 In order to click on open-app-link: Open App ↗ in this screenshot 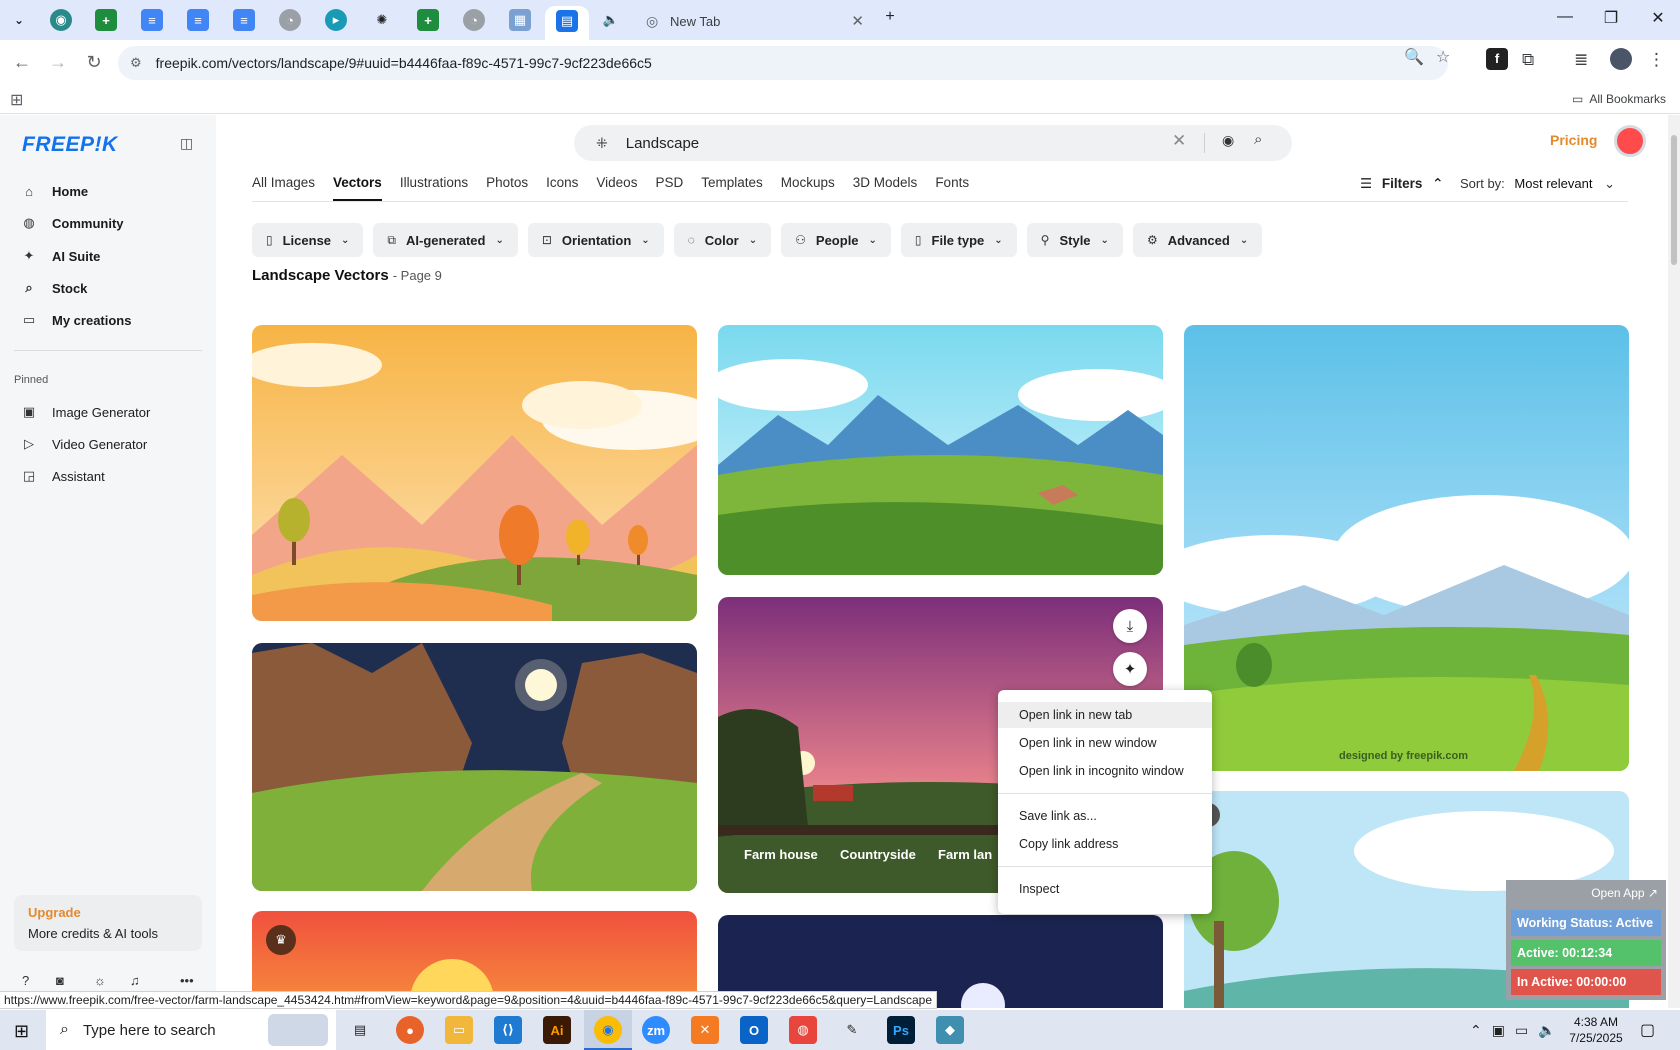, I will do `click(1624, 893)`.